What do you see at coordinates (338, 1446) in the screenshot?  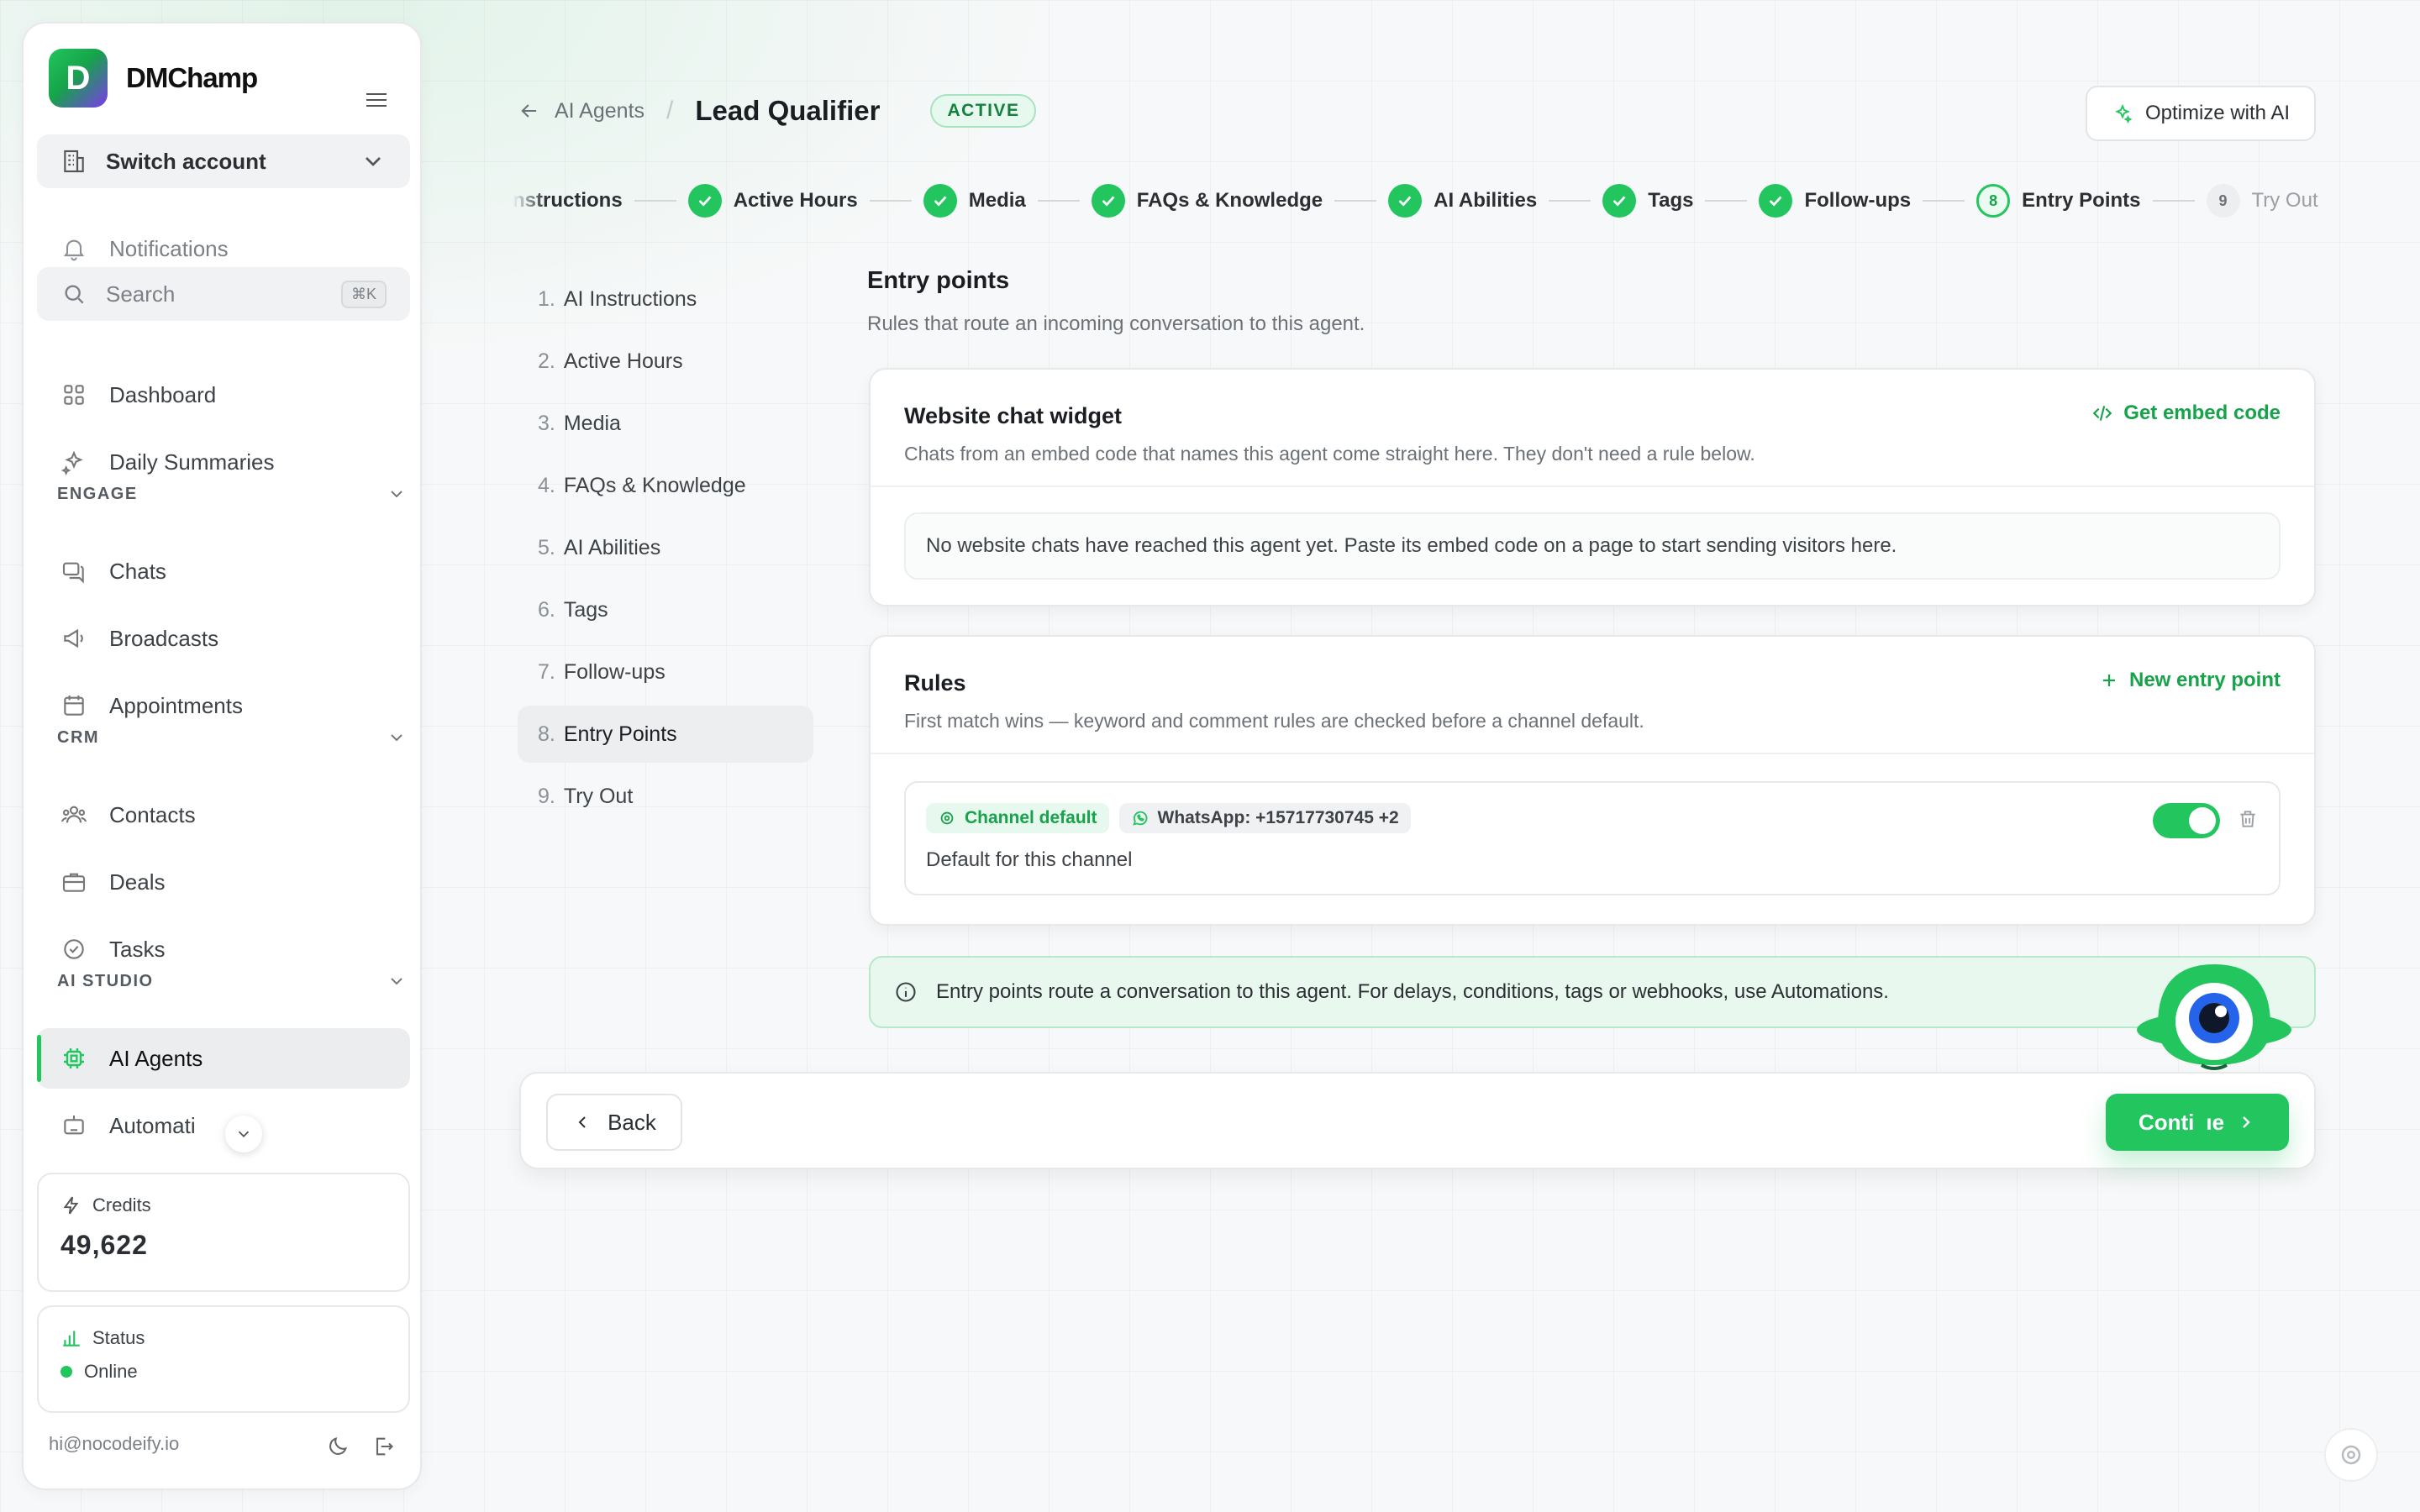 I see `moon-icon` at bounding box center [338, 1446].